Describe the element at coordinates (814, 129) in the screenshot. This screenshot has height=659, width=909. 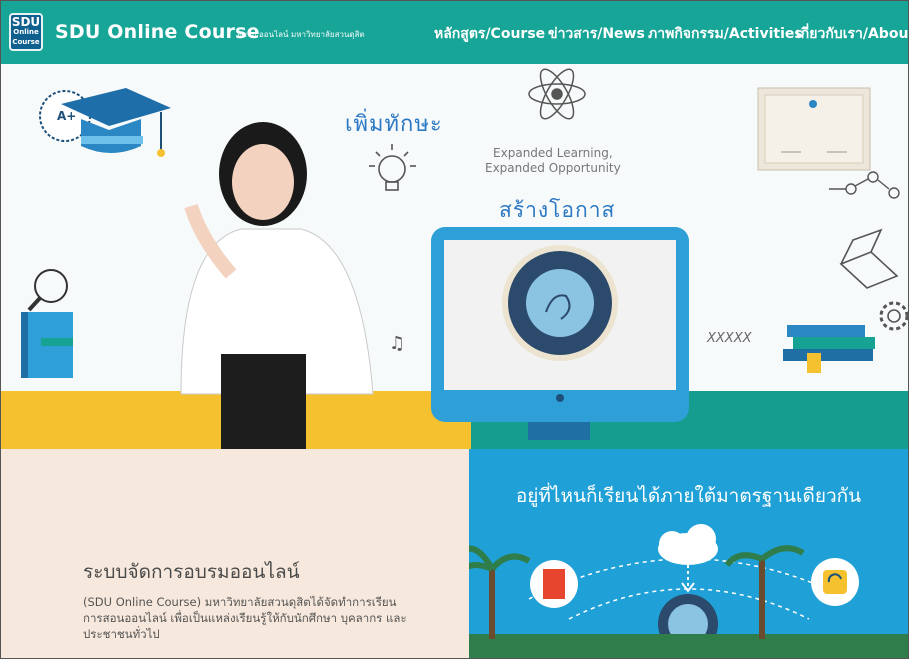
I see `certificate-icon` at that location.